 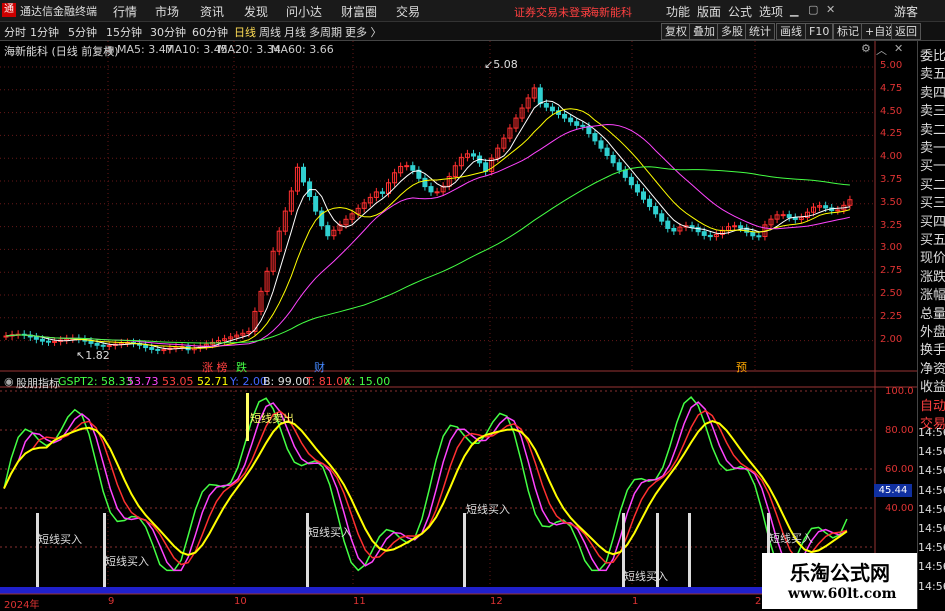 I want to click on indicator-x: X: 15.00, so click(x=367, y=381).